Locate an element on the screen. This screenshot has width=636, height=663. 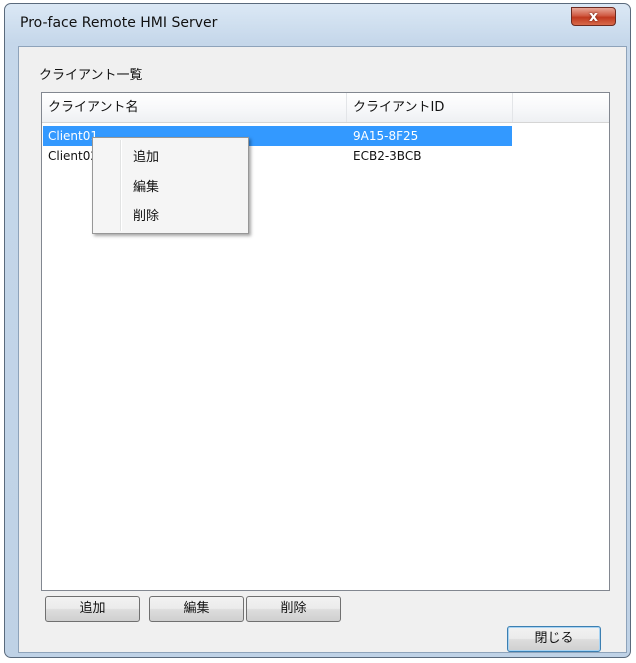
window-close-button: x is located at coordinates (593, 16).